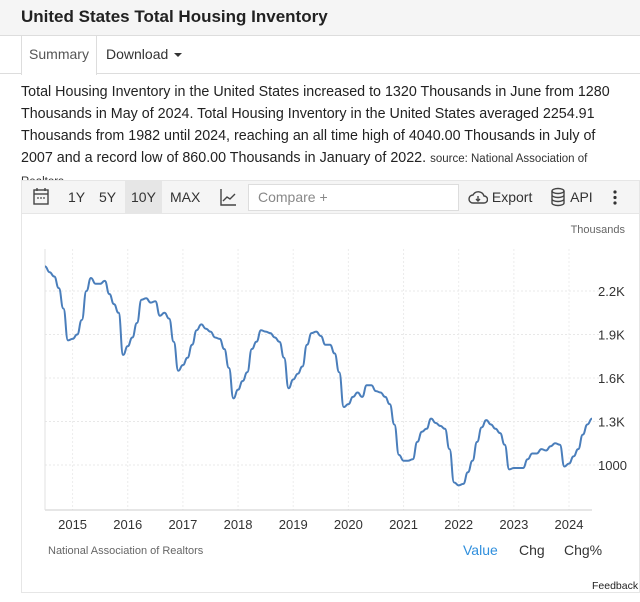 This screenshot has height=602, width=640. Describe the element at coordinates (293, 524) in the screenshot. I see `x-tick-label: 2019` at that location.